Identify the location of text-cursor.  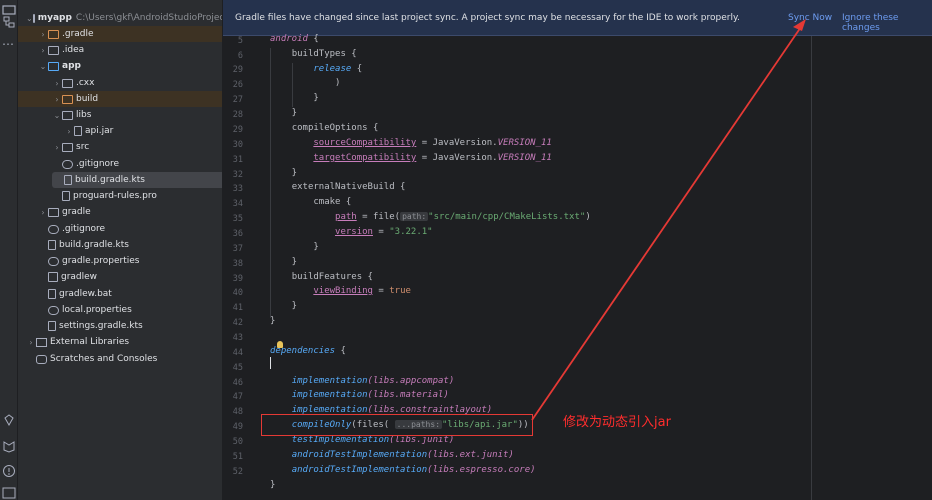
(270, 363).